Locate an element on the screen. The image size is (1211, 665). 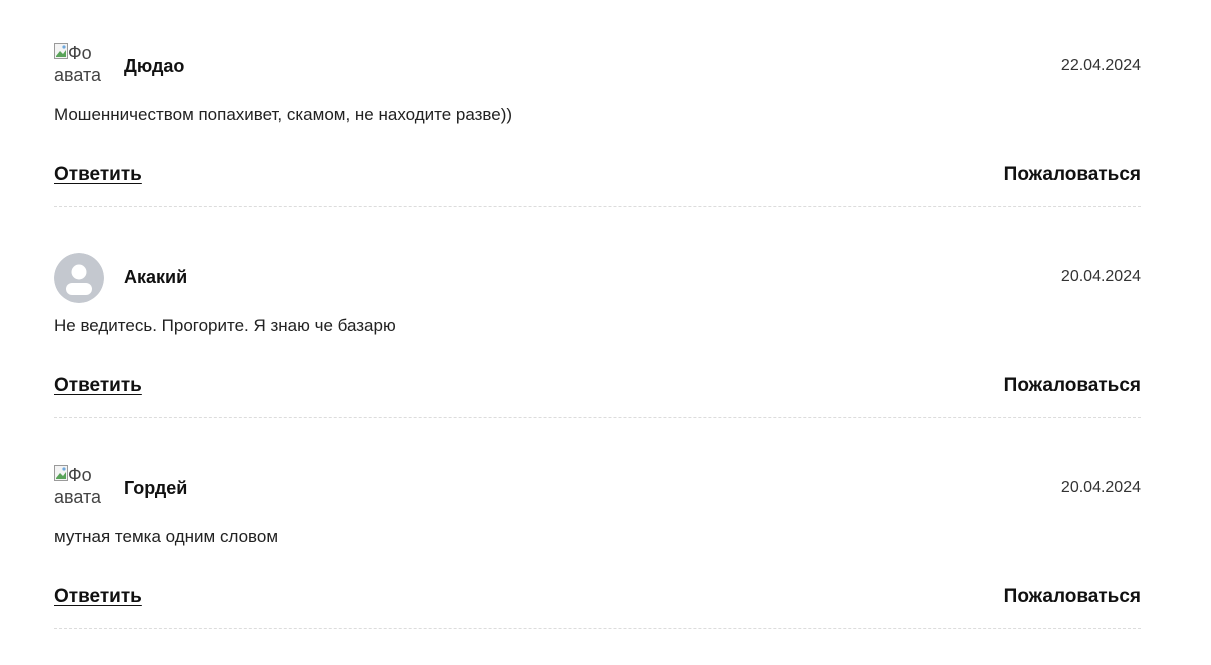
comment-text: Не ведитесь. Прогорите. Я знаю че базарю is located at coordinates (225, 325).